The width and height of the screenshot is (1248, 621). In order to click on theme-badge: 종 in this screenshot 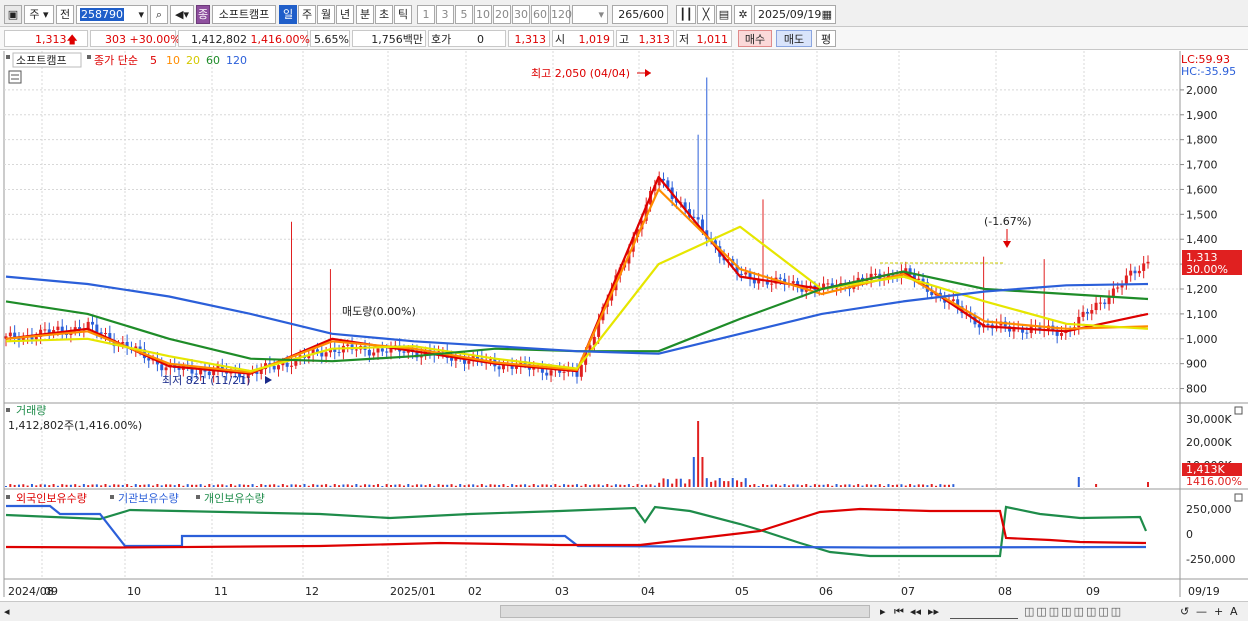, I will do `click(203, 14)`.